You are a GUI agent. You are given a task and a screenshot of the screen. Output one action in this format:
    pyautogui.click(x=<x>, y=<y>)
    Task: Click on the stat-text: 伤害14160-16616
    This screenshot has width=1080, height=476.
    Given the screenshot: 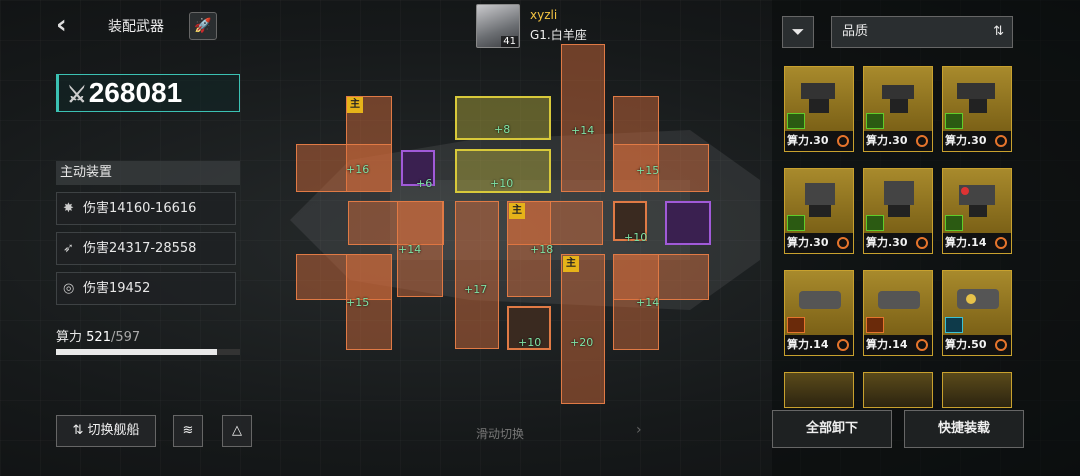 What is the action you would take?
    pyautogui.click(x=140, y=208)
    